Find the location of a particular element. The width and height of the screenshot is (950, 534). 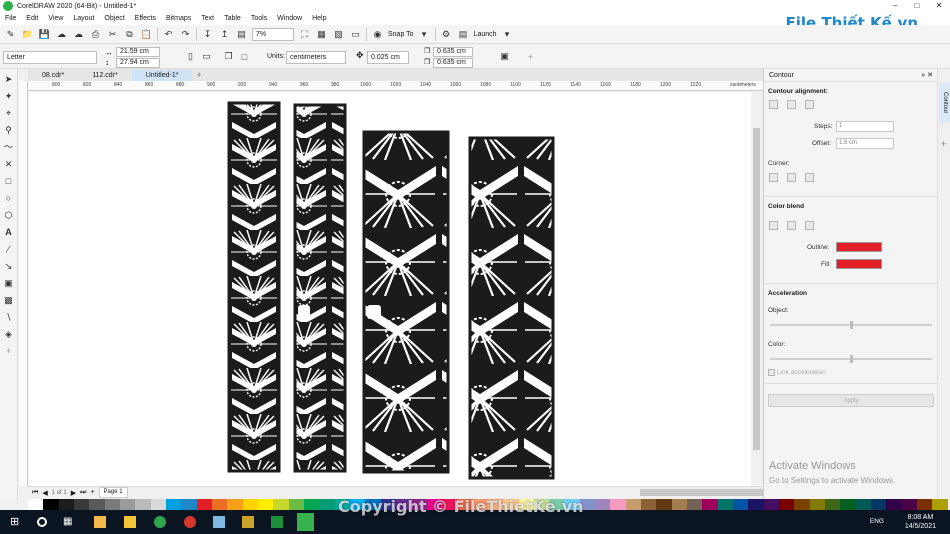

paste-icon: 📋 is located at coordinates (146, 34).